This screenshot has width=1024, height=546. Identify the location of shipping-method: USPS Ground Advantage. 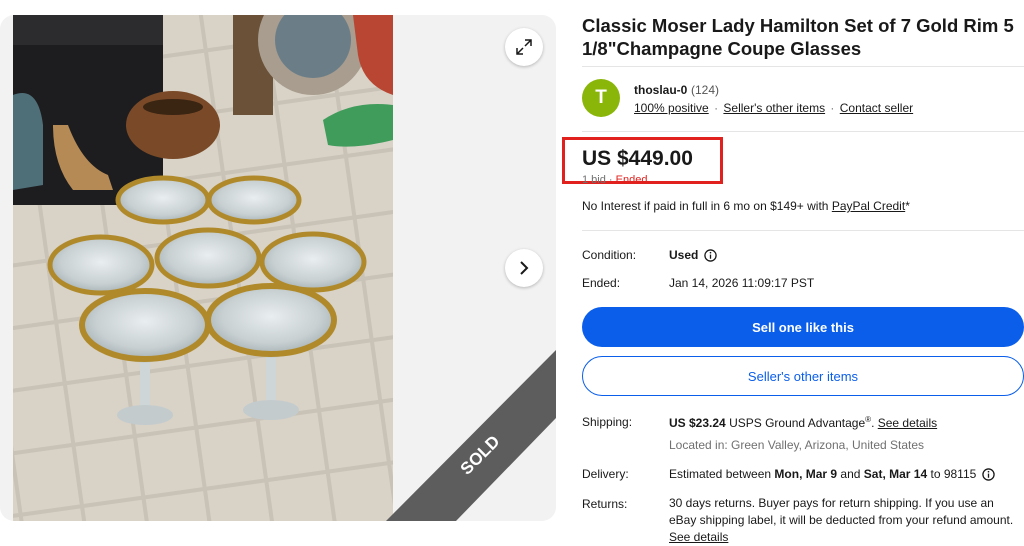
(797, 423).